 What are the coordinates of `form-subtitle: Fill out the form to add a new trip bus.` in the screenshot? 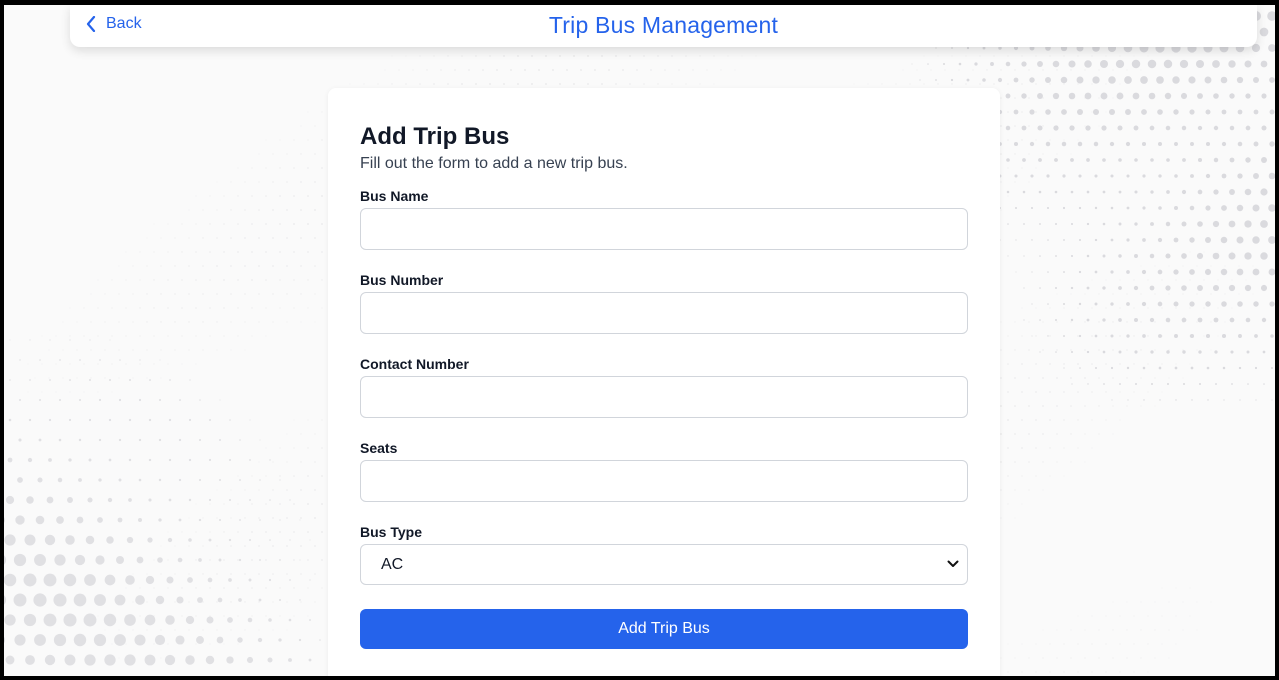 It's located at (494, 163).